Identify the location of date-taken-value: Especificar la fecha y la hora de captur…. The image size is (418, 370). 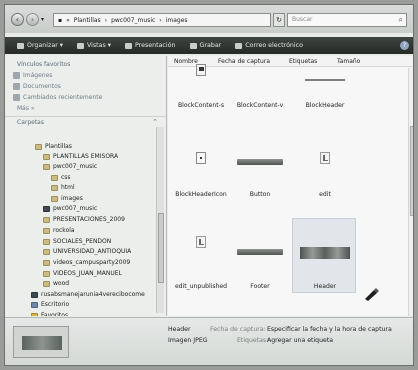
(329, 329).